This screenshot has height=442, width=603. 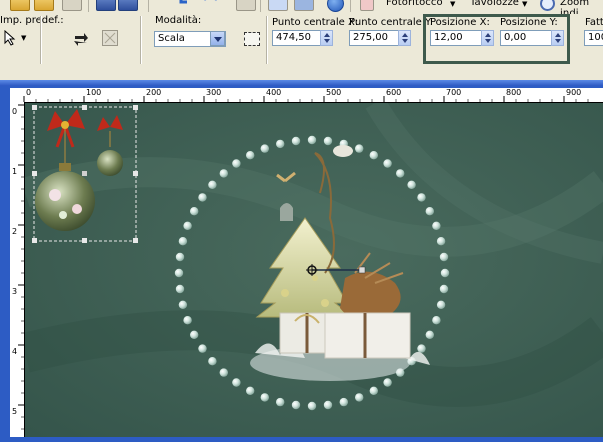 What do you see at coordinates (252, 39) in the screenshot?
I see `position-icon` at bounding box center [252, 39].